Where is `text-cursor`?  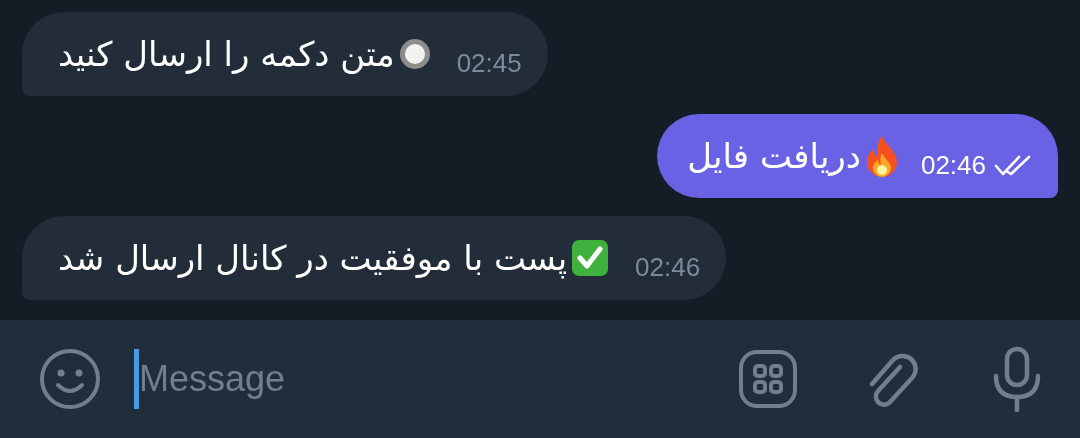 text-cursor is located at coordinates (136, 379).